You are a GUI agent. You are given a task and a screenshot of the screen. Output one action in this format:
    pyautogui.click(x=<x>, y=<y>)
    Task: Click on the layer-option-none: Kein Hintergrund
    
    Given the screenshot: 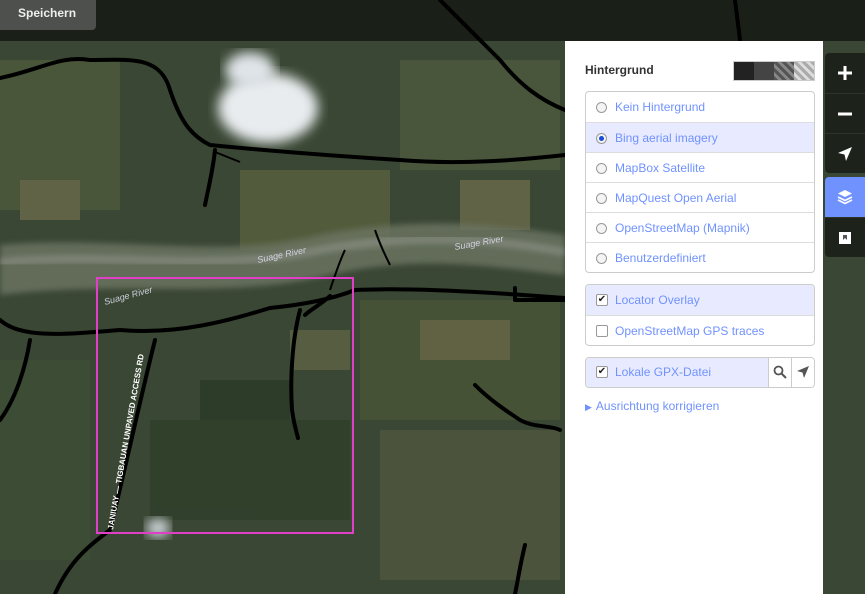 What is the action you would take?
    pyautogui.click(x=700, y=107)
    